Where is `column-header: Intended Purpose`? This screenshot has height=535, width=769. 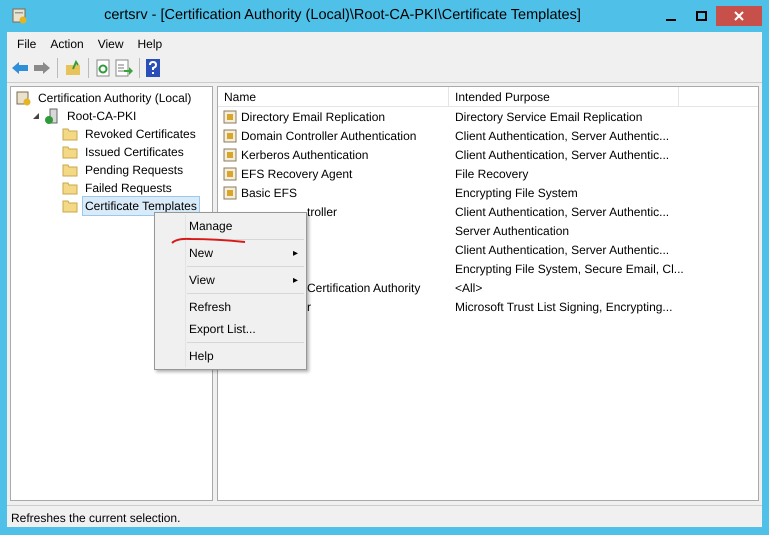 column-header: Intended Purpose is located at coordinates (564, 96).